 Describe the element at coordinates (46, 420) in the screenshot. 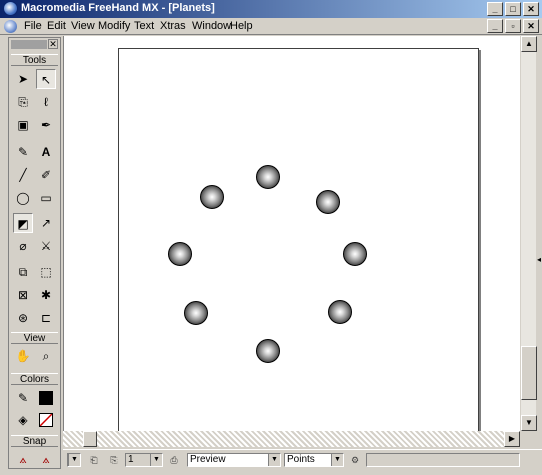

I see `fill-color-swatch` at that location.